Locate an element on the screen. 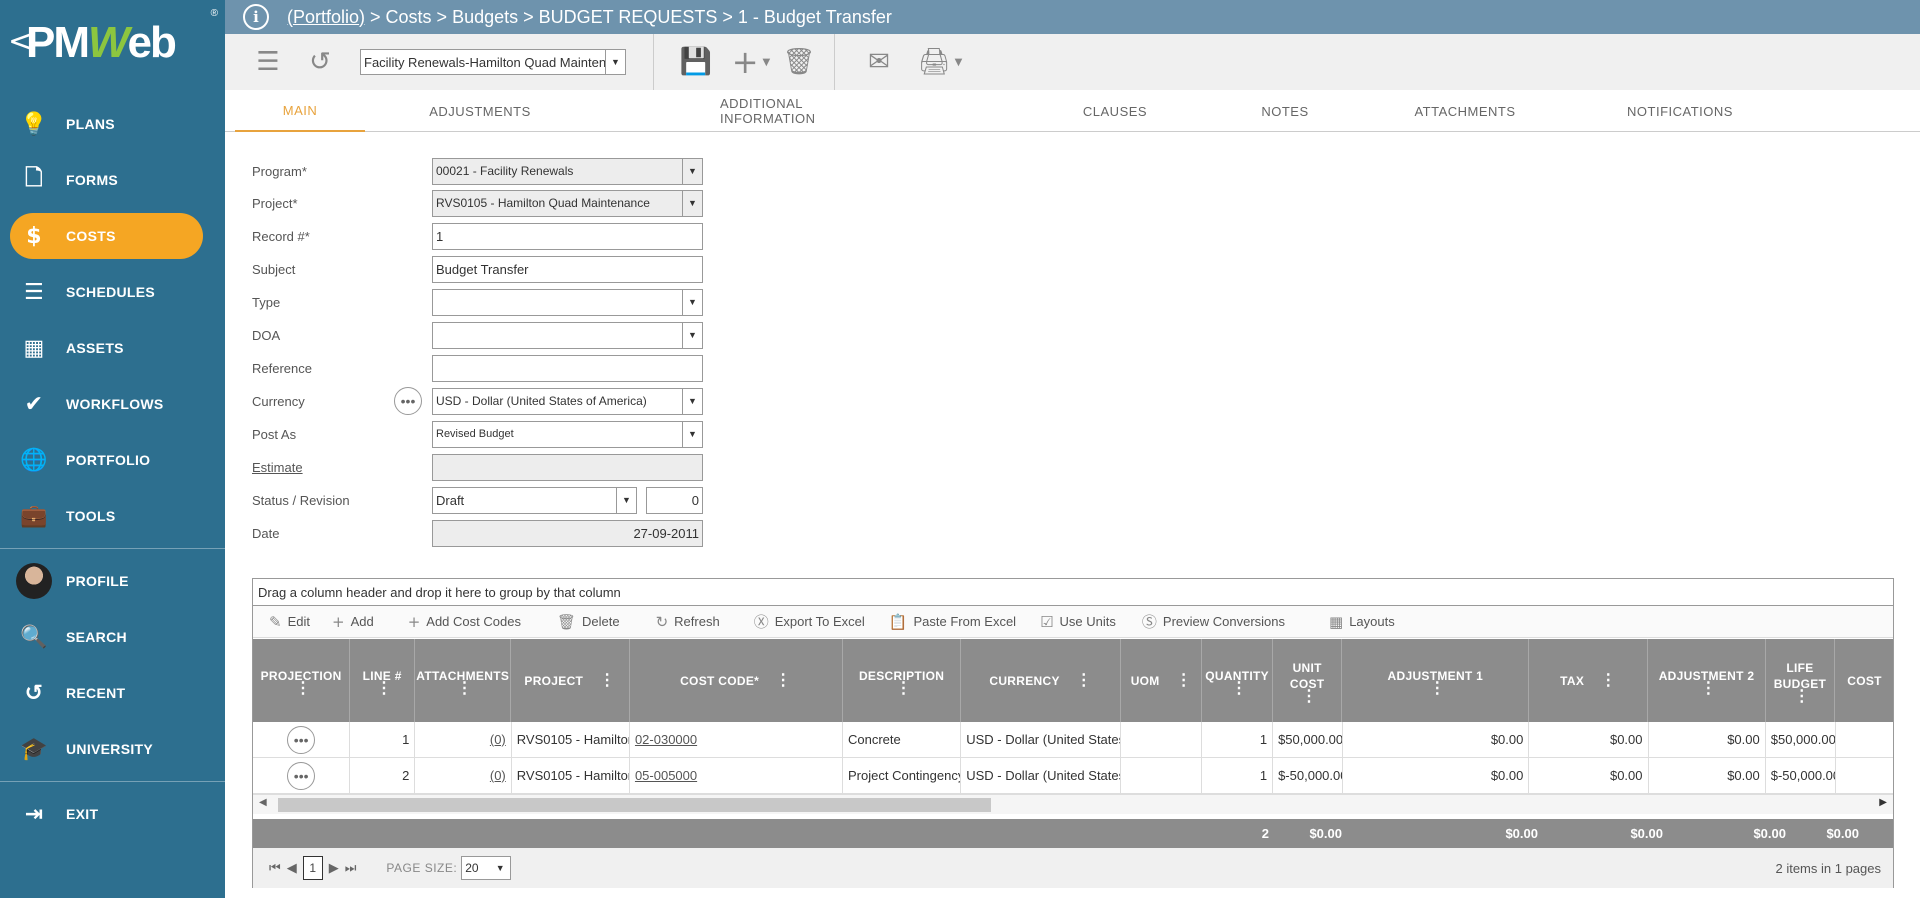 The height and width of the screenshot is (898, 1920). revision-input: 0 is located at coordinates (674, 500).